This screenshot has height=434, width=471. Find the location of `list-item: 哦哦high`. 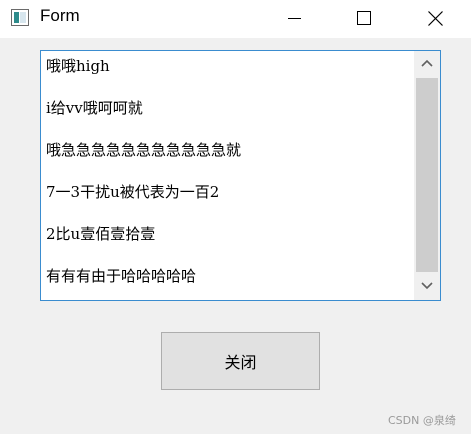

list-item: 哦哦high is located at coordinates (78, 66).